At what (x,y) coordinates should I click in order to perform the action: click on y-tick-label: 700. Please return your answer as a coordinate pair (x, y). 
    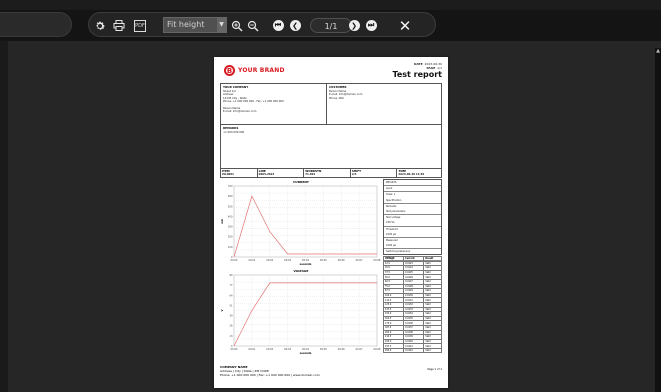
    Looking at the image, I should click on (230, 186).